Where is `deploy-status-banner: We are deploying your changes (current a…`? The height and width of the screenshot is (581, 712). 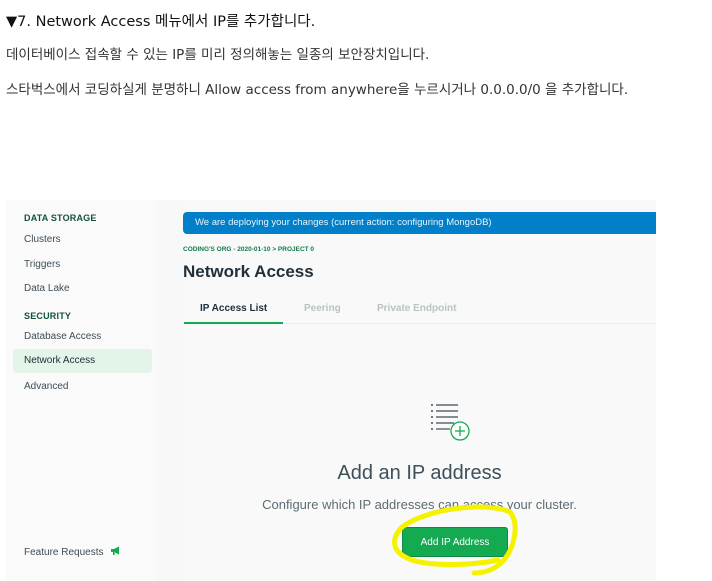 deploy-status-banner: We are deploying your changes (current a… is located at coordinates (419, 223).